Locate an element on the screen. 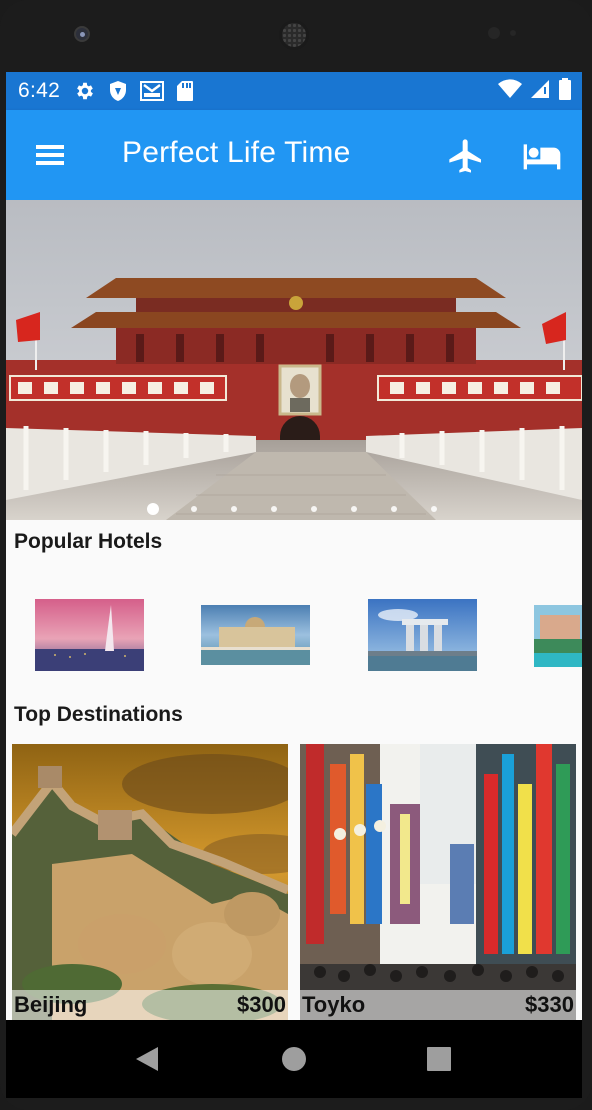 The image size is (592, 1110). front-camera is located at coordinates (82, 34).